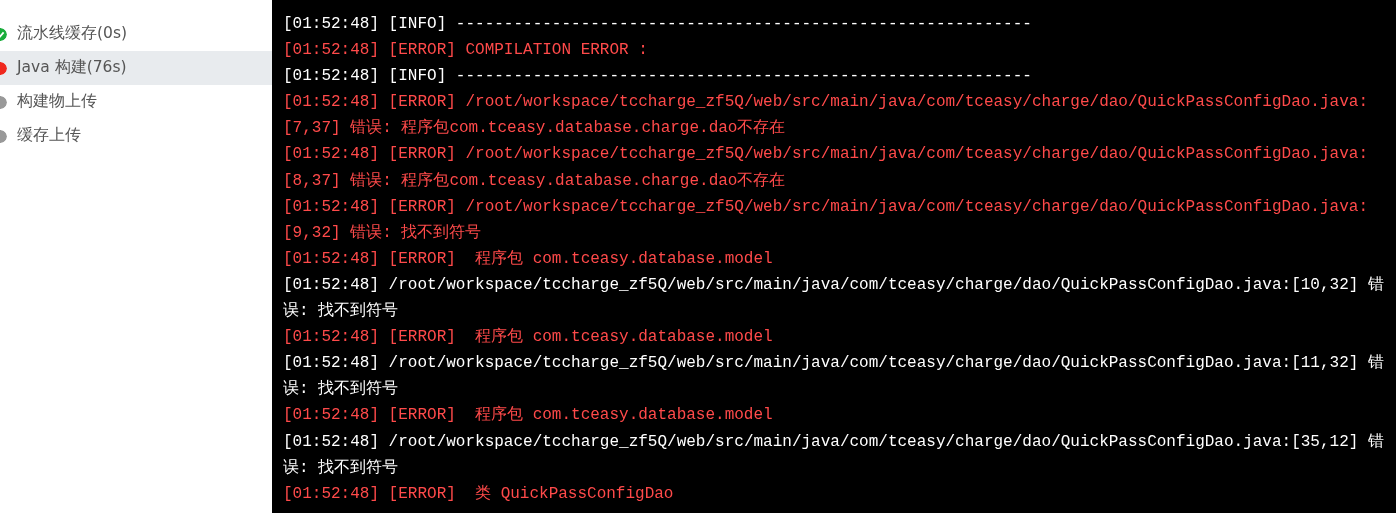 The image size is (1396, 513). I want to click on log-line: [01:52:48] [ERROR] COMPILATION ERROR :, so click(466, 51).